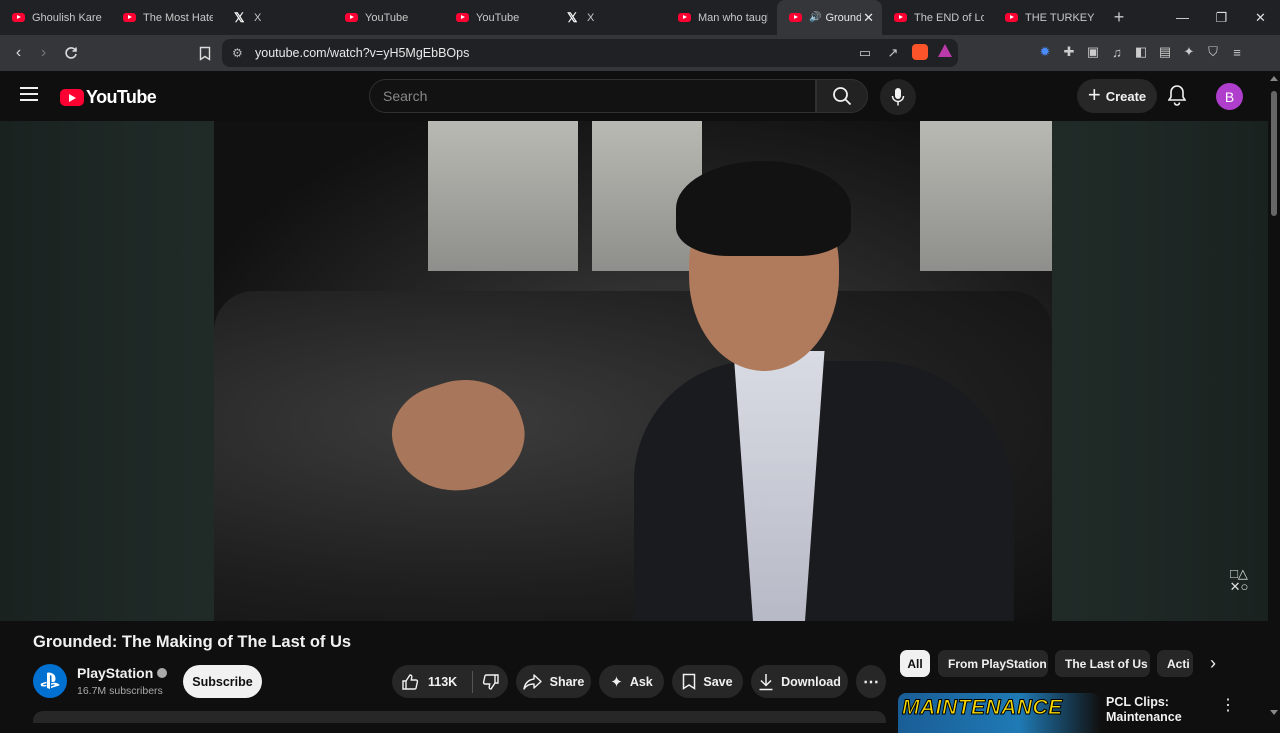 The width and height of the screenshot is (1280, 733). I want to click on like-dislike-group: 113K, so click(450, 681).